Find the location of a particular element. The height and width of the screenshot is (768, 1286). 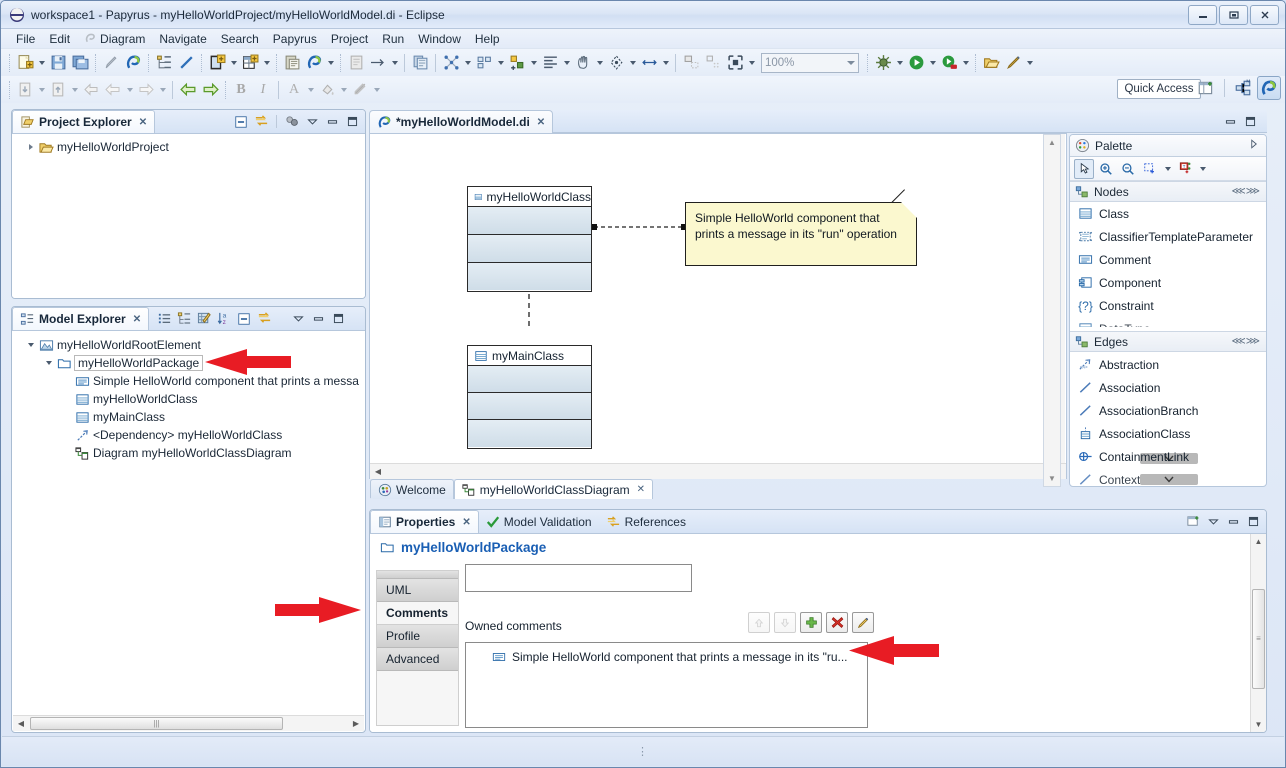

edit-button is located at coordinates (863, 622).